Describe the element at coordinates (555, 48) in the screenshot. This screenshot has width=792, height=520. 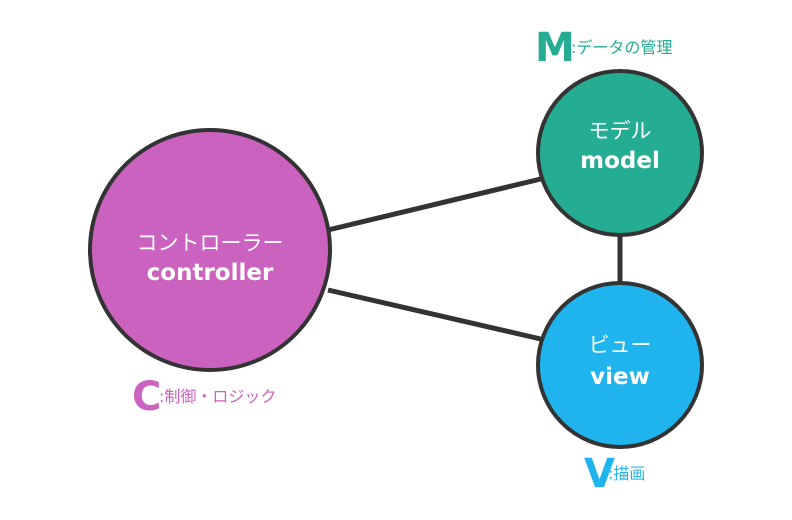
I see `model-caption-letter: M` at that location.